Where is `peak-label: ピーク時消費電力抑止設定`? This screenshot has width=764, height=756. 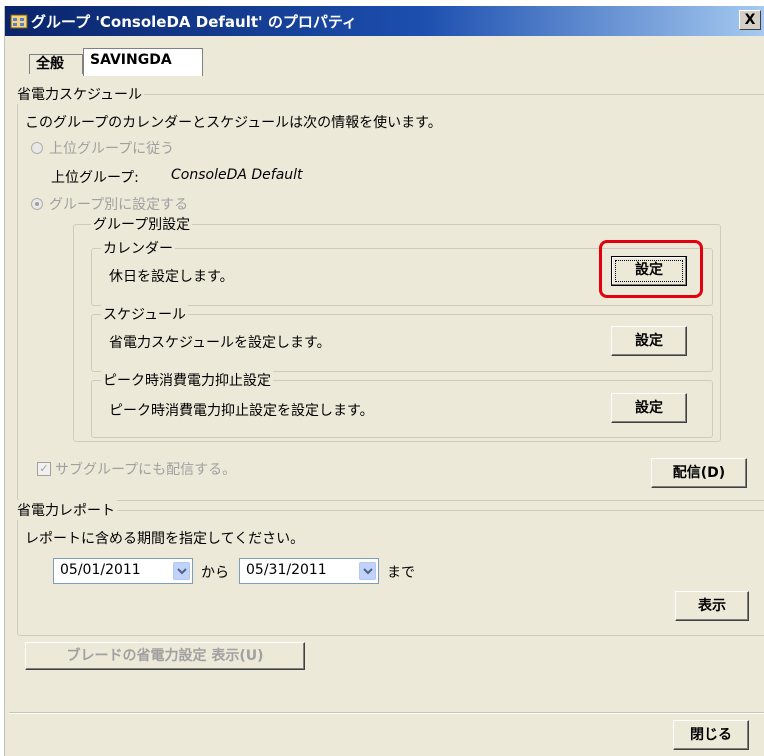 peak-label: ピーク時消費電力抑止設定 is located at coordinates (187, 380).